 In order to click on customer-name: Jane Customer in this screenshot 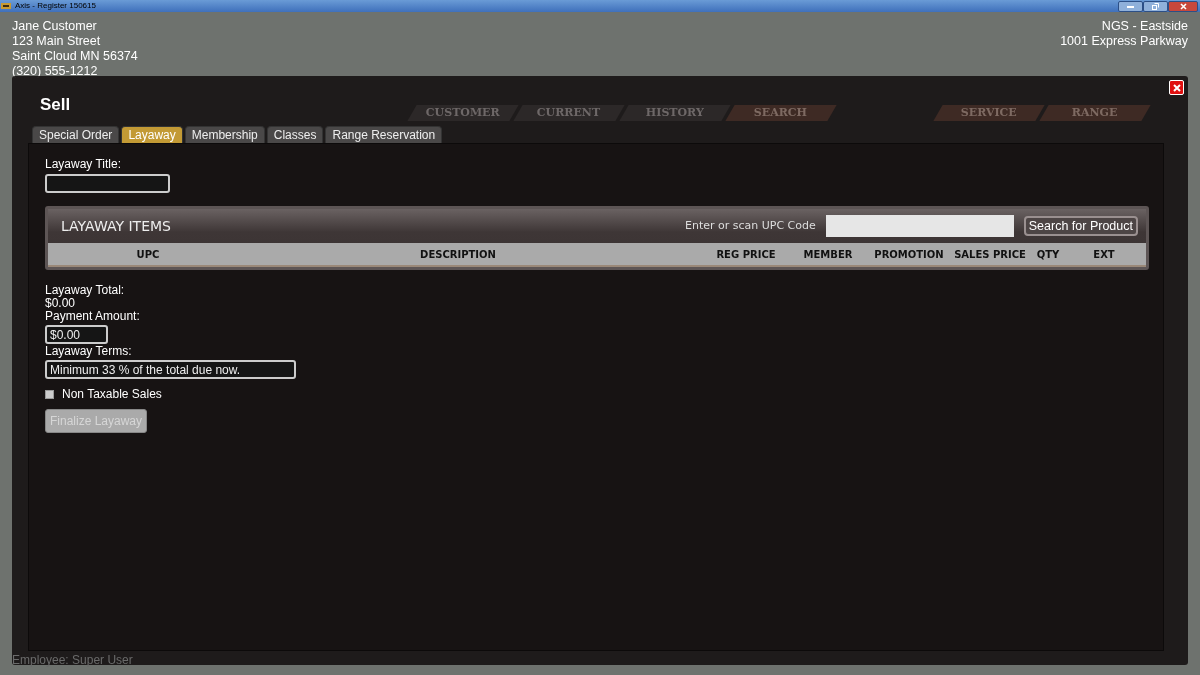, I will do `click(55, 26)`.